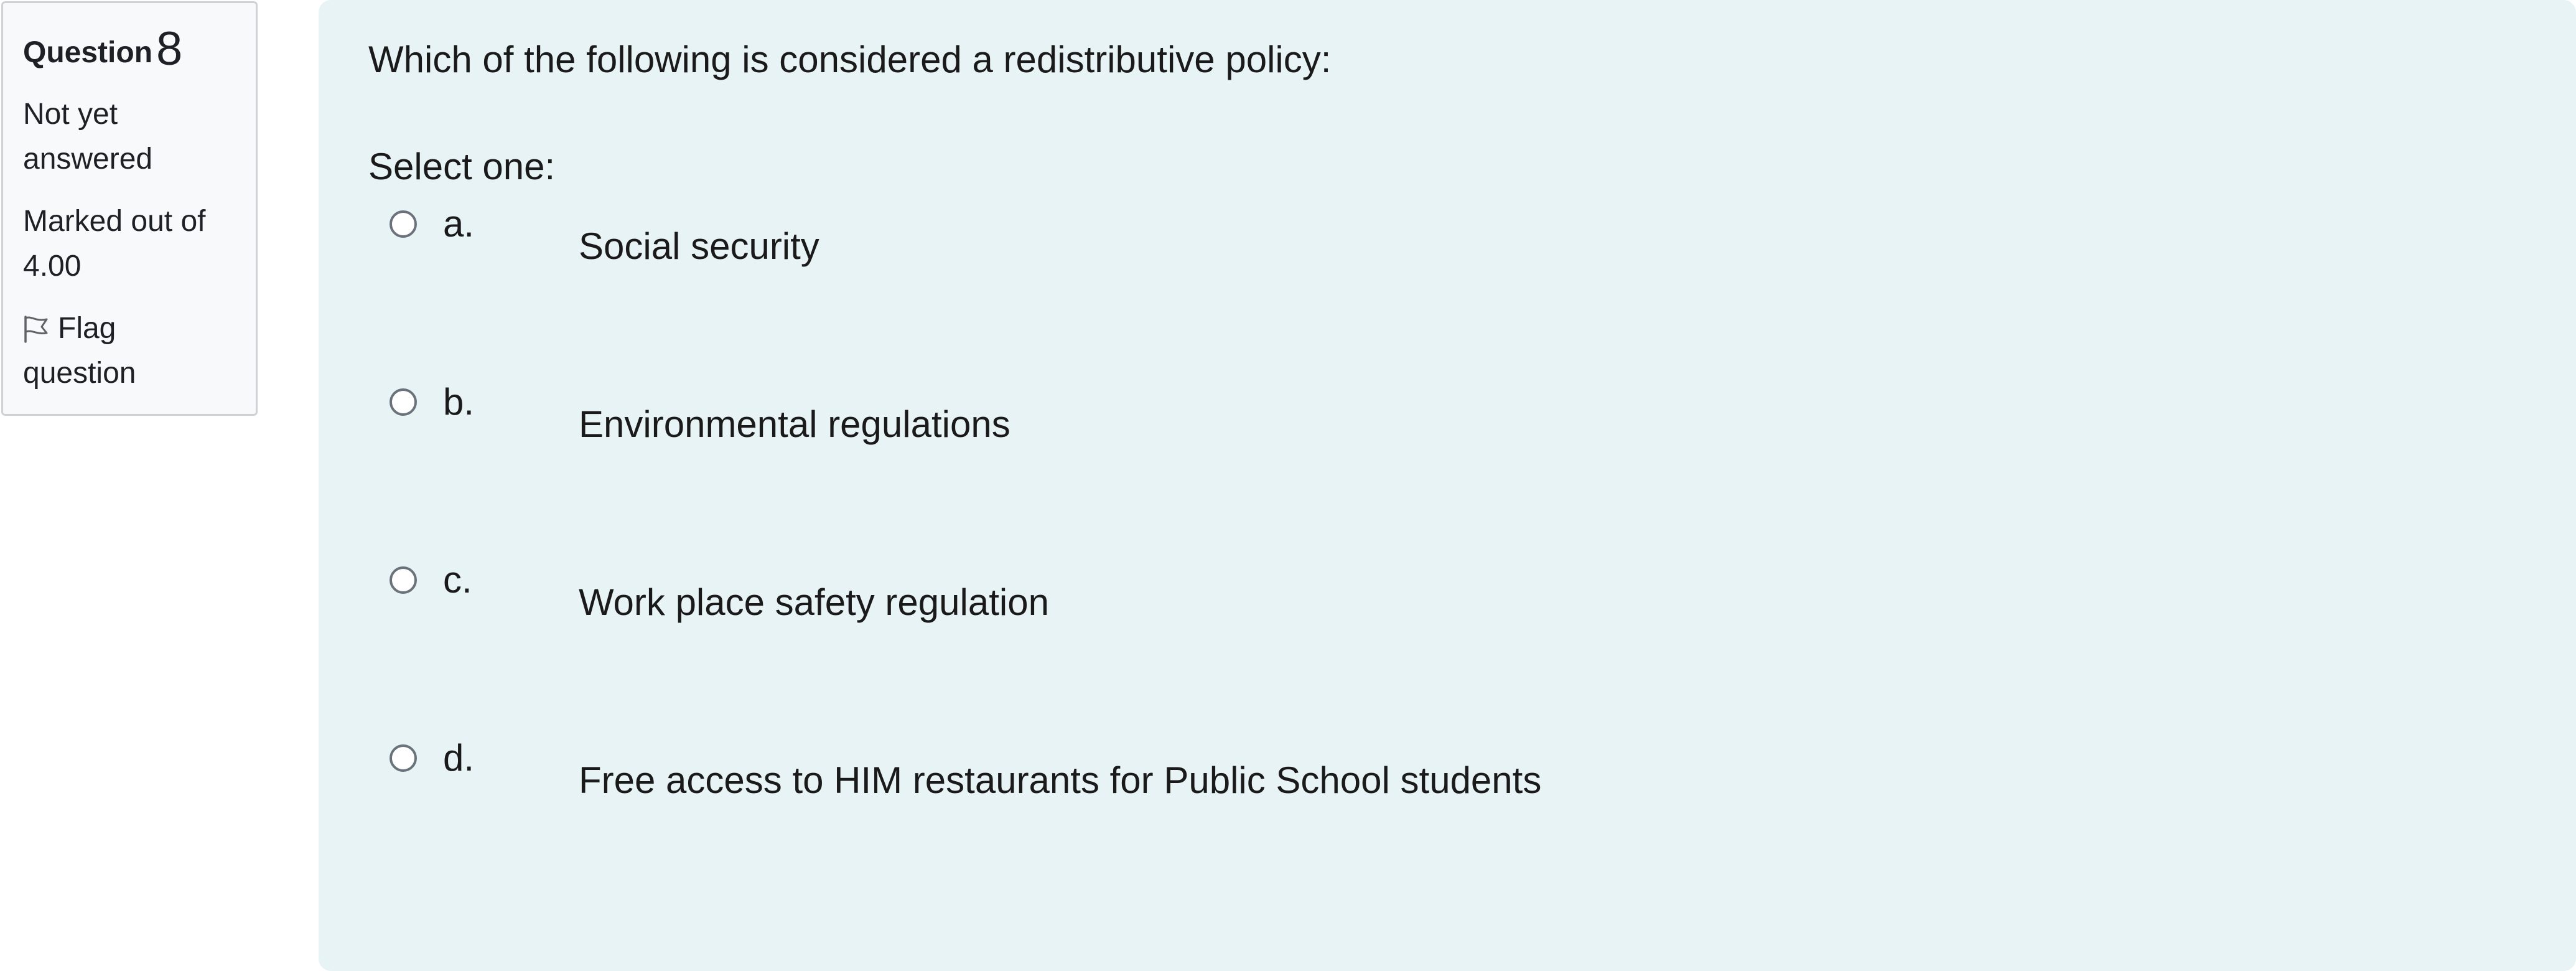 Image resolution: width=2576 pixels, height=971 pixels. Describe the element at coordinates (458, 580) in the screenshot. I see `answer-letter: c.` at that location.